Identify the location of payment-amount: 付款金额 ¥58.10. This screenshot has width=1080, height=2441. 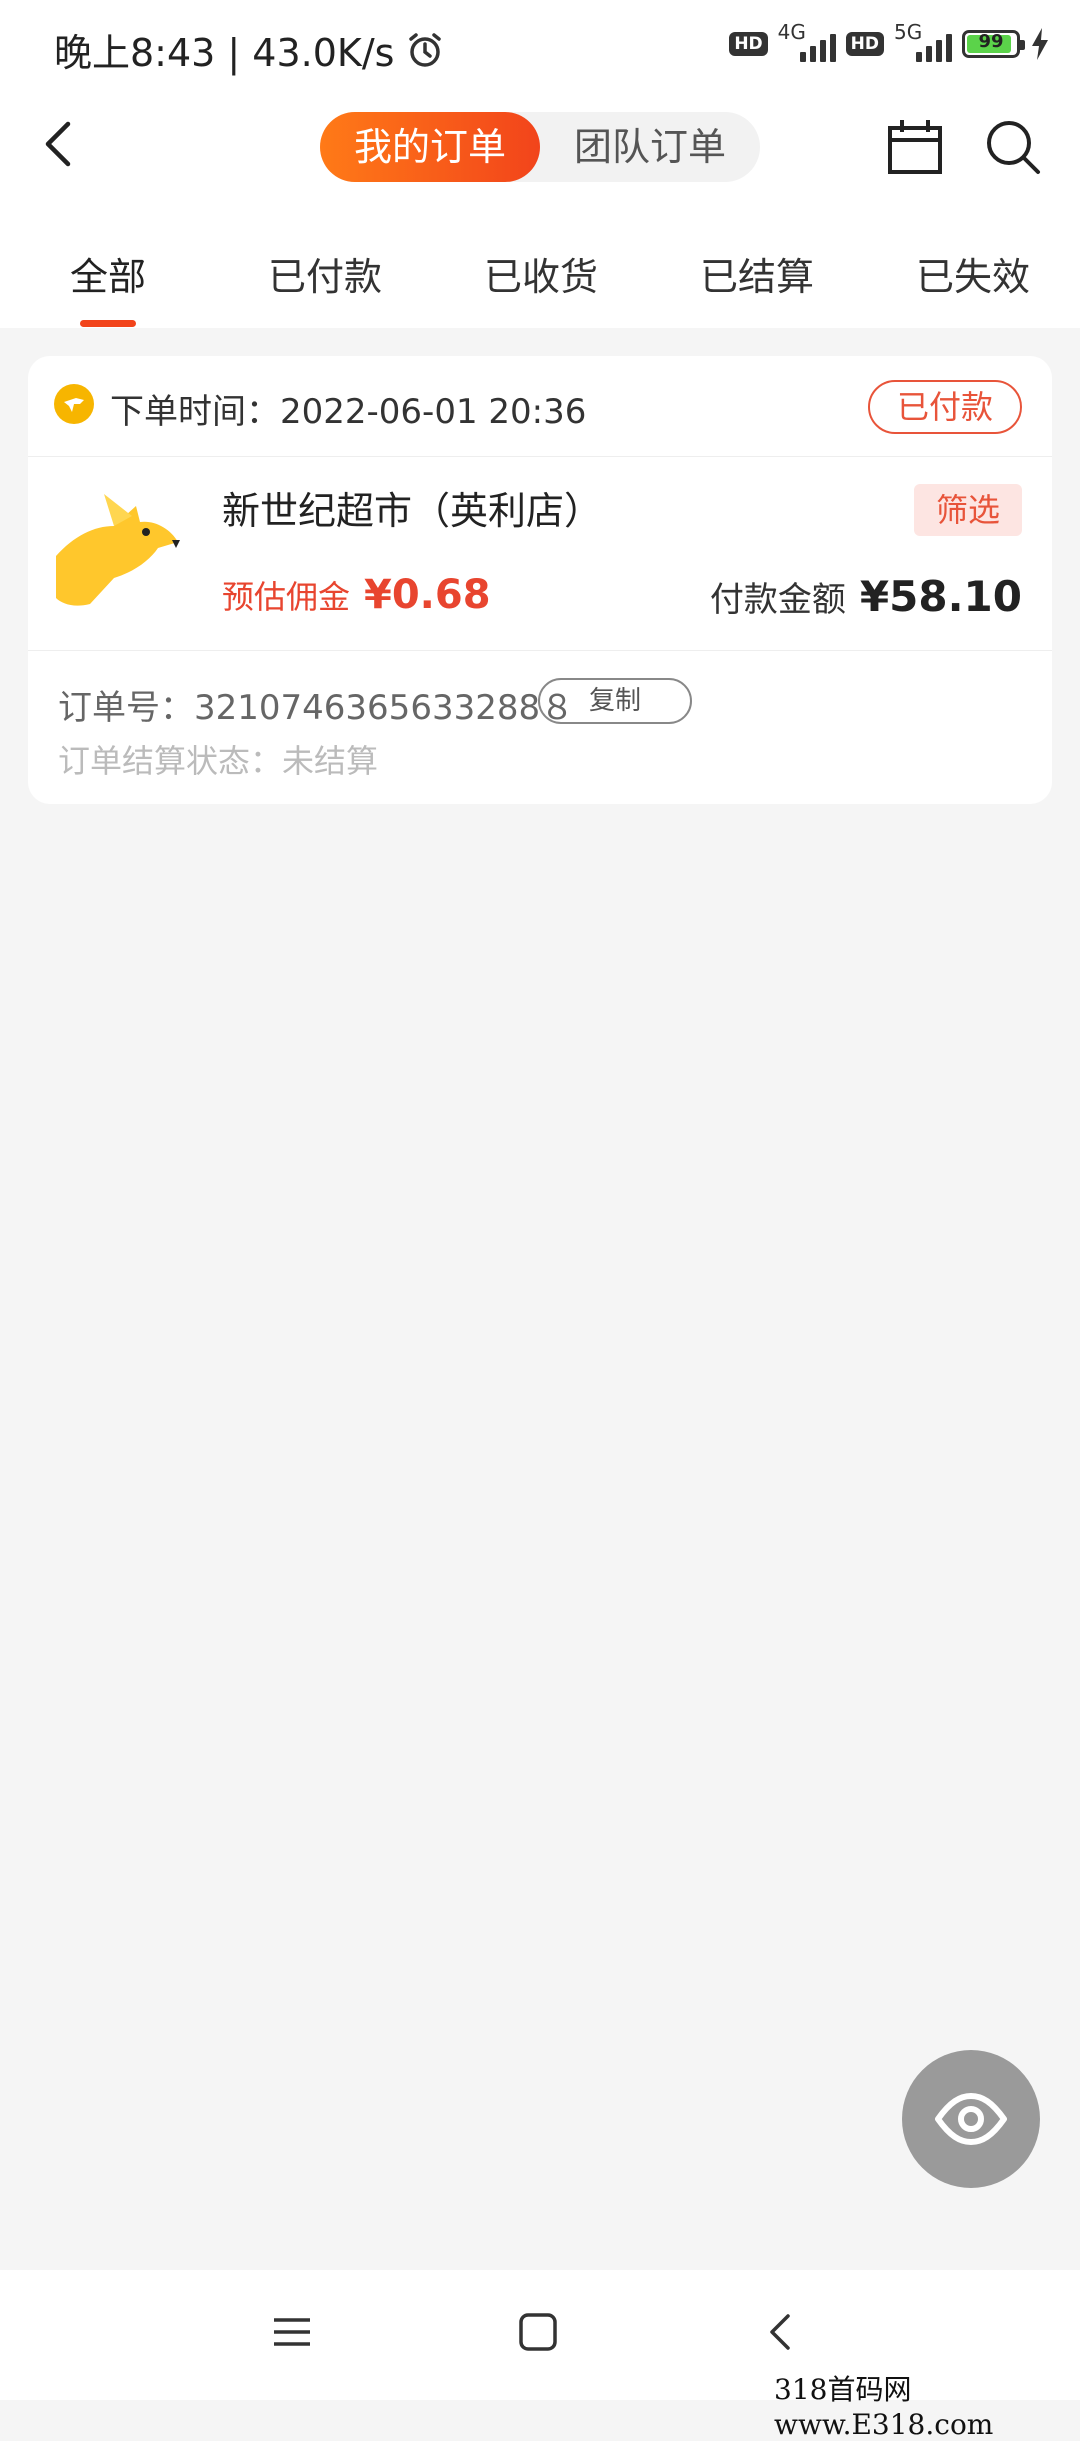
(866, 596).